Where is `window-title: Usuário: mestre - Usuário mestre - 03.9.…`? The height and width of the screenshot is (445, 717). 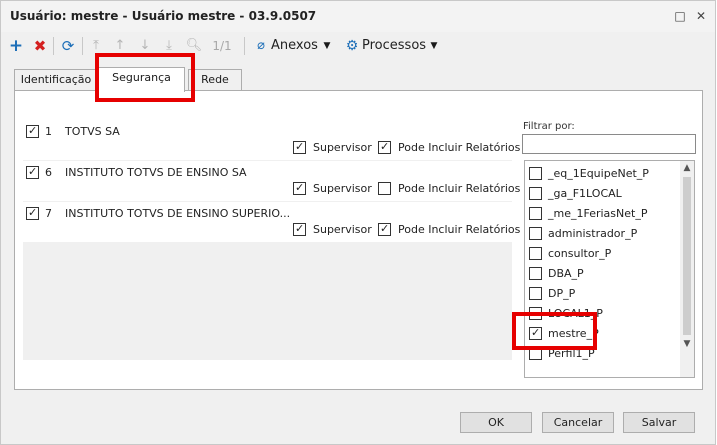
window-title: Usuário: mestre - Usuário mestre - 03.9.… is located at coordinates (163, 16).